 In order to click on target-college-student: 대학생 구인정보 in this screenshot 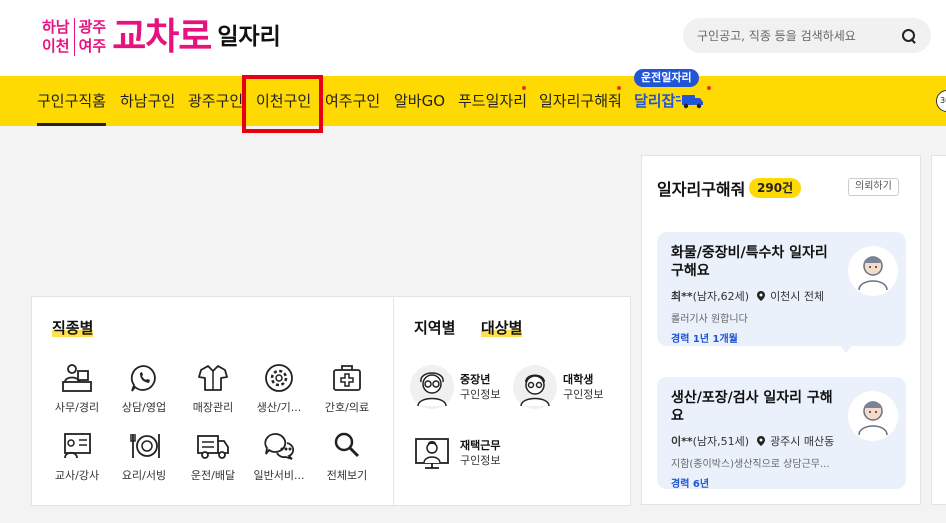, I will do `click(558, 387)`.